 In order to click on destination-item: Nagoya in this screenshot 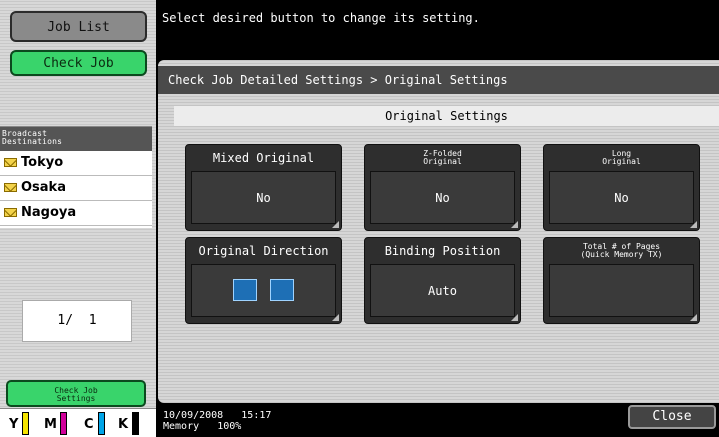, I will do `click(76, 213)`.